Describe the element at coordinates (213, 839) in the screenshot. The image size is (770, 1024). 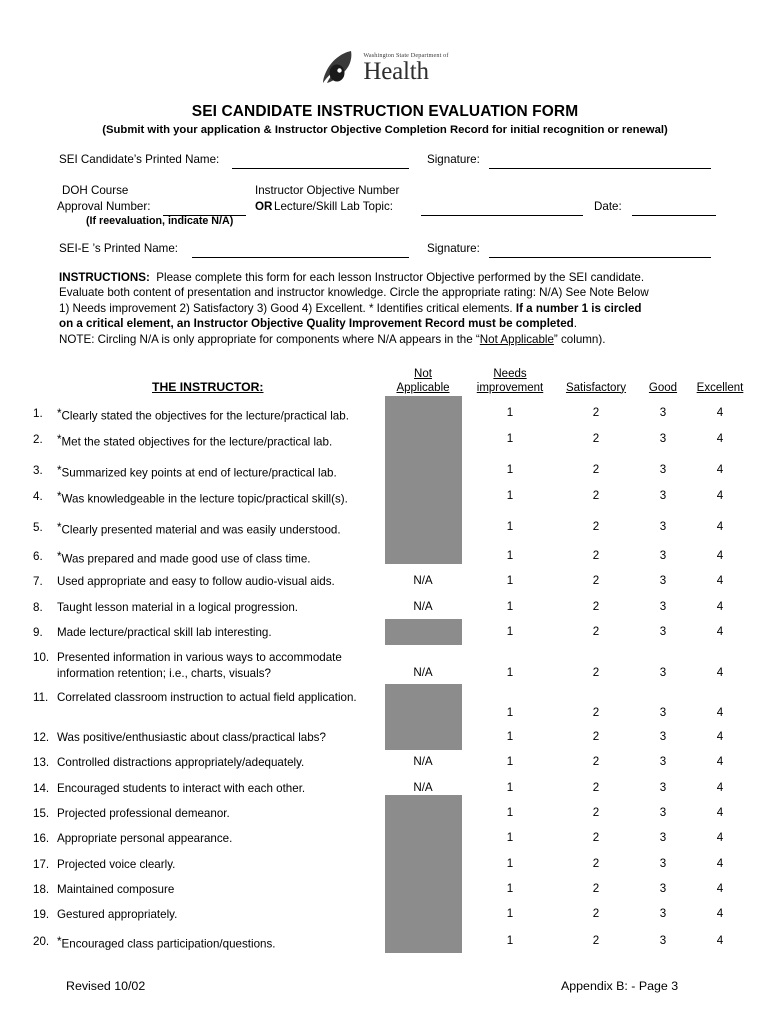
I see `evaluation-item: 16. Appropriate personal appearance.` at that location.